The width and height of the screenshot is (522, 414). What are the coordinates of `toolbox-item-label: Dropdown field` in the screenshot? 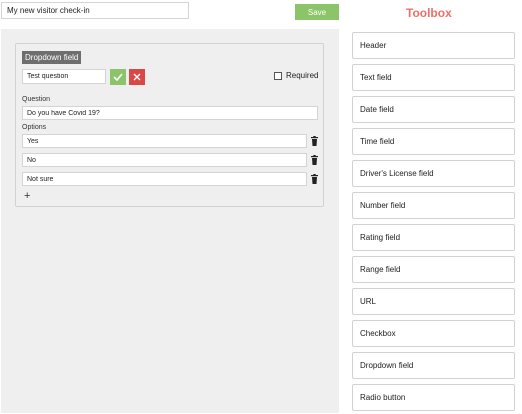 It's located at (387, 365).